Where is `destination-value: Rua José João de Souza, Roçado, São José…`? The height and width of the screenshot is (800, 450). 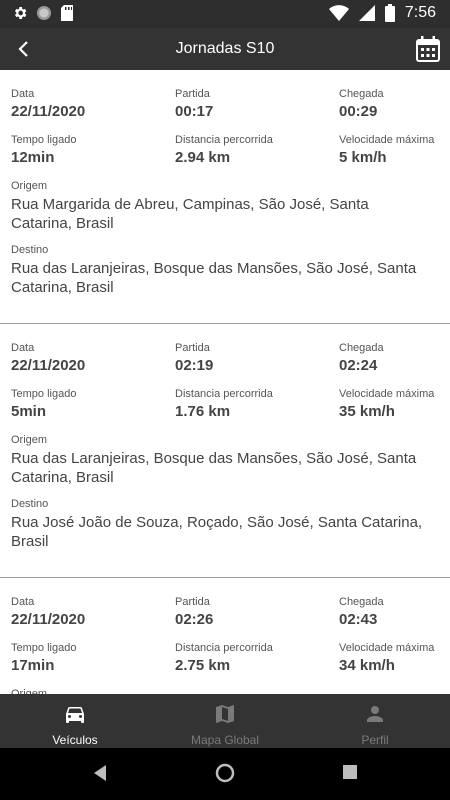
destination-value: Rua José João de Souza, Roçado, São José… is located at coordinates (217, 532).